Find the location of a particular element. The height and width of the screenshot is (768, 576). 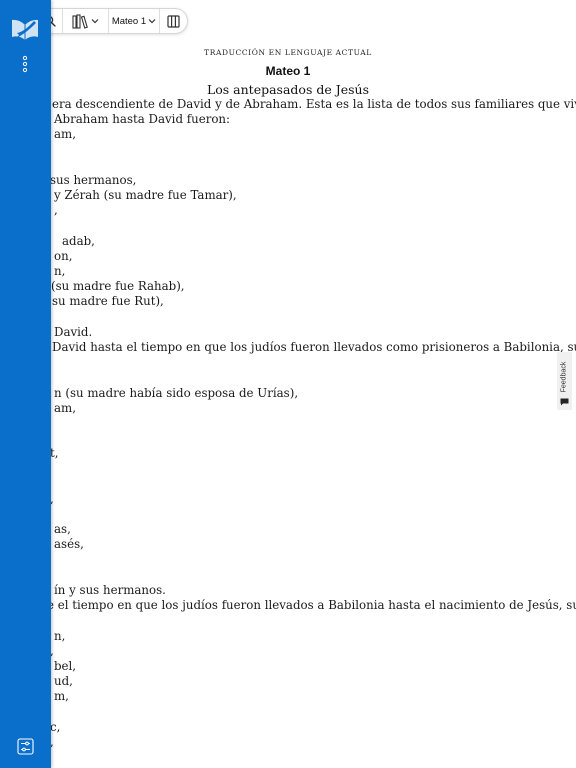

feedback-label: Feedback is located at coordinates (564, 377).